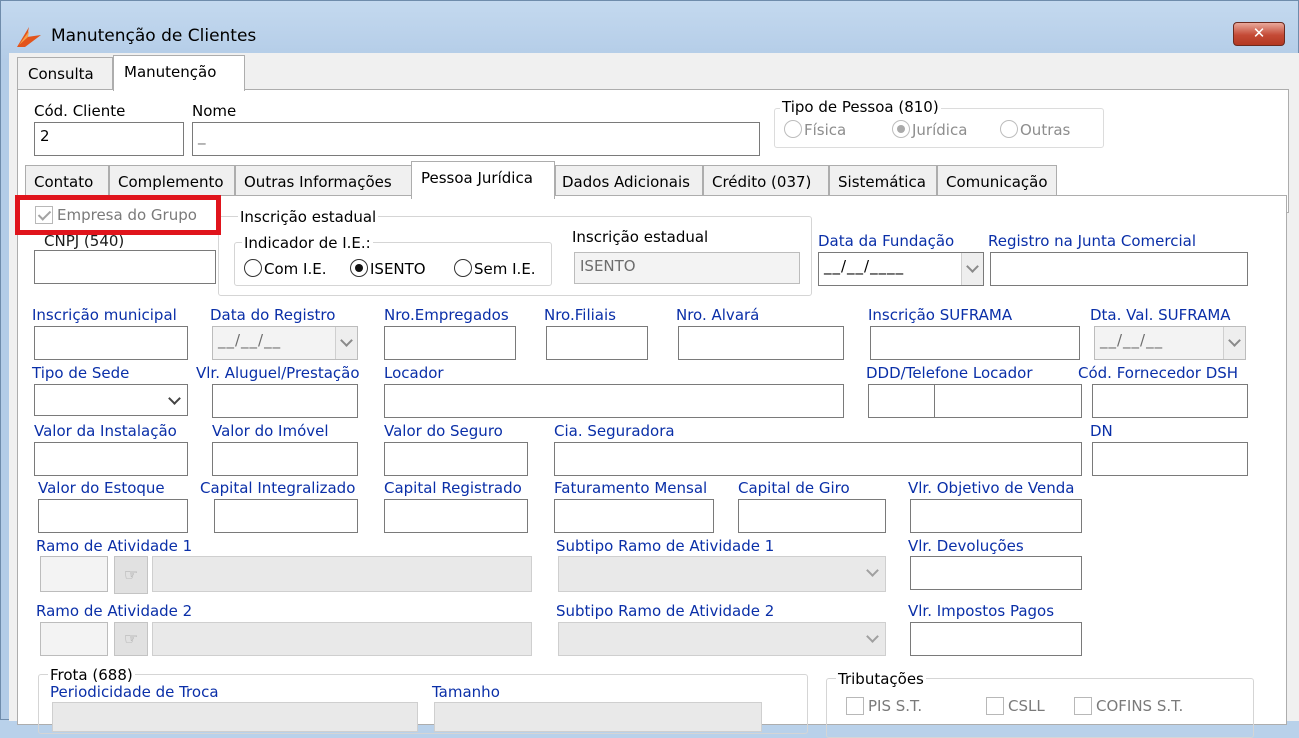 Image resolution: width=1299 pixels, height=738 pixels. Describe the element at coordinates (113, 516) in the screenshot. I see `valor-estoque-input` at that location.